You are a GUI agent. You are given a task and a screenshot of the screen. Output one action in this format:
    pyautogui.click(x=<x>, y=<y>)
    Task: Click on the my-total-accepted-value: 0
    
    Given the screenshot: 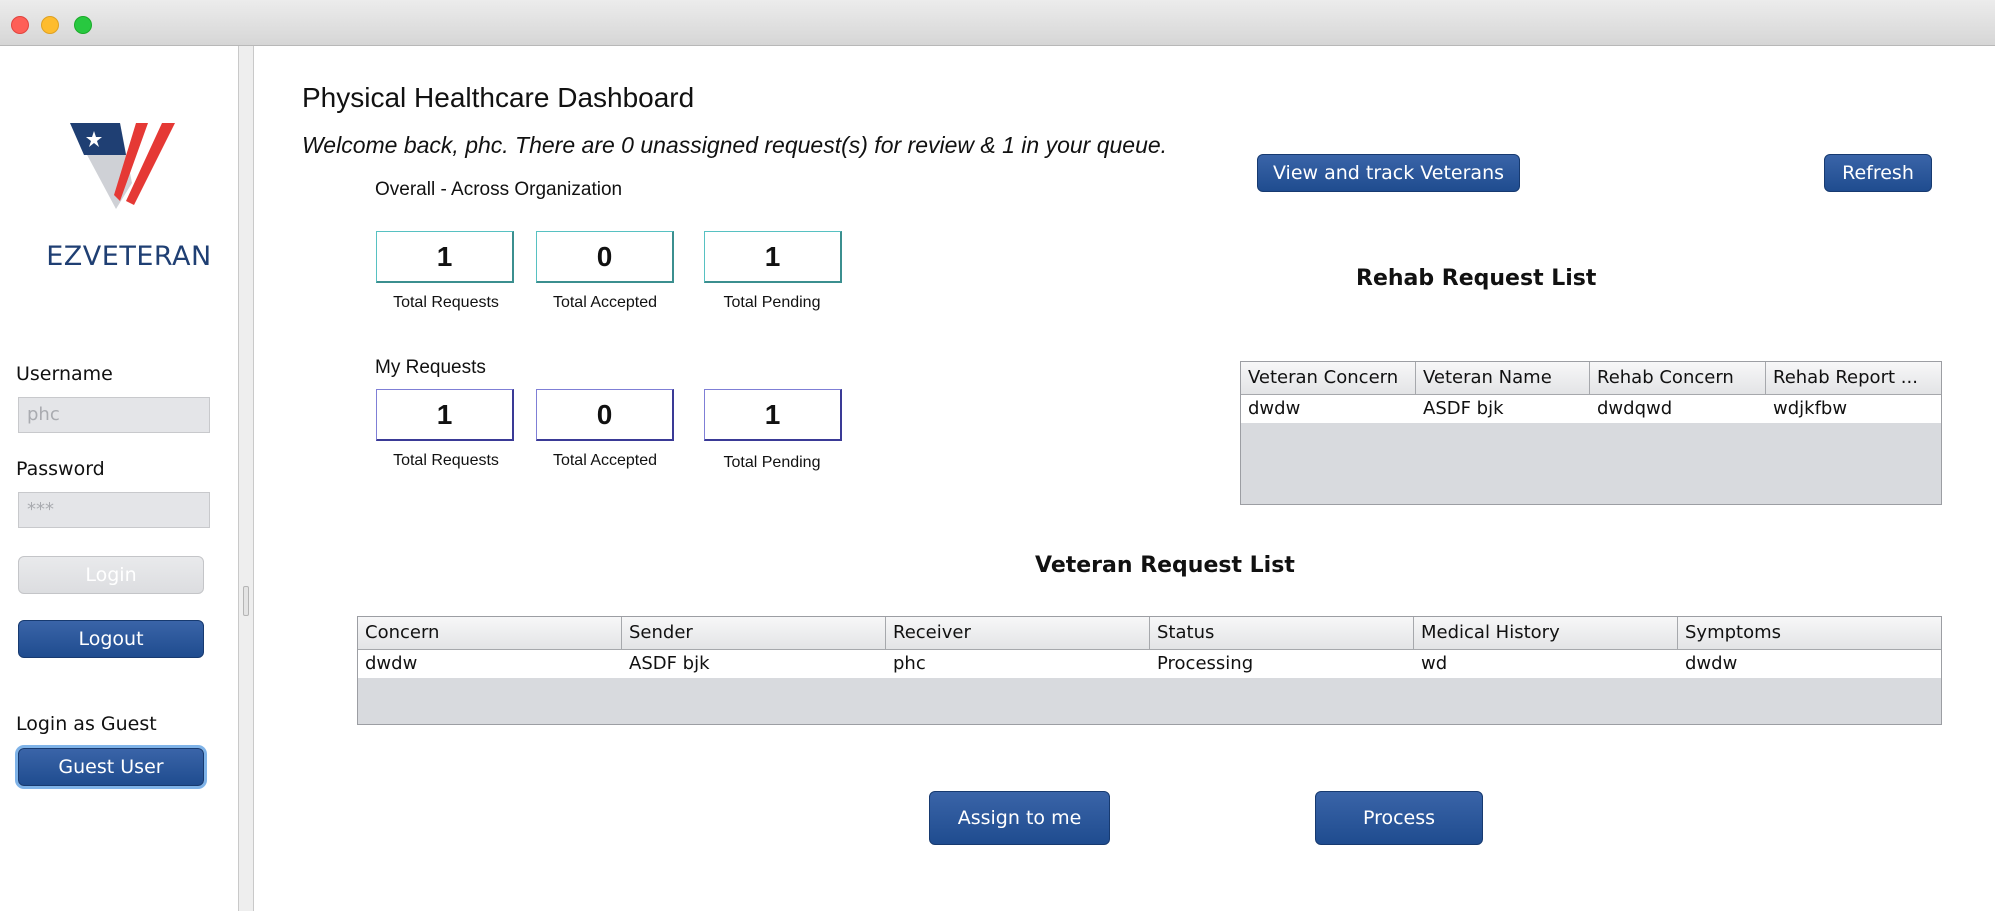 What is the action you would take?
    pyautogui.click(x=605, y=415)
    